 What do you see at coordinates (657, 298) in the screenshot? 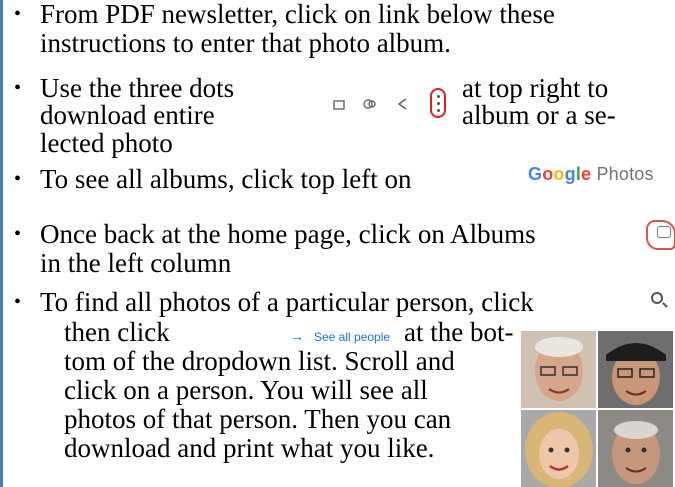
I see `search-icon` at bounding box center [657, 298].